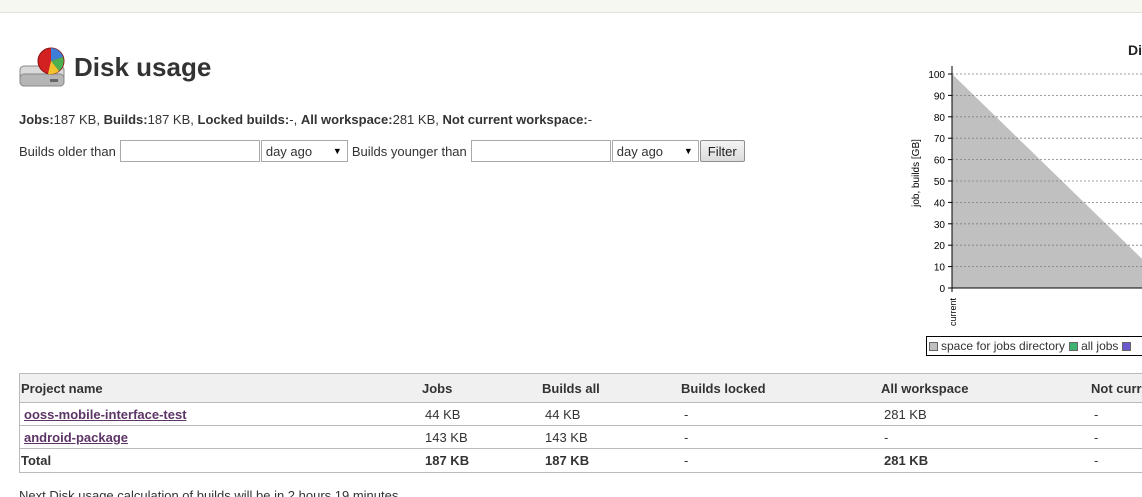 The width and height of the screenshot is (1142, 497). What do you see at coordinates (940, 161) in the screenshot?
I see `y-tick-label: 60` at bounding box center [940, 161].